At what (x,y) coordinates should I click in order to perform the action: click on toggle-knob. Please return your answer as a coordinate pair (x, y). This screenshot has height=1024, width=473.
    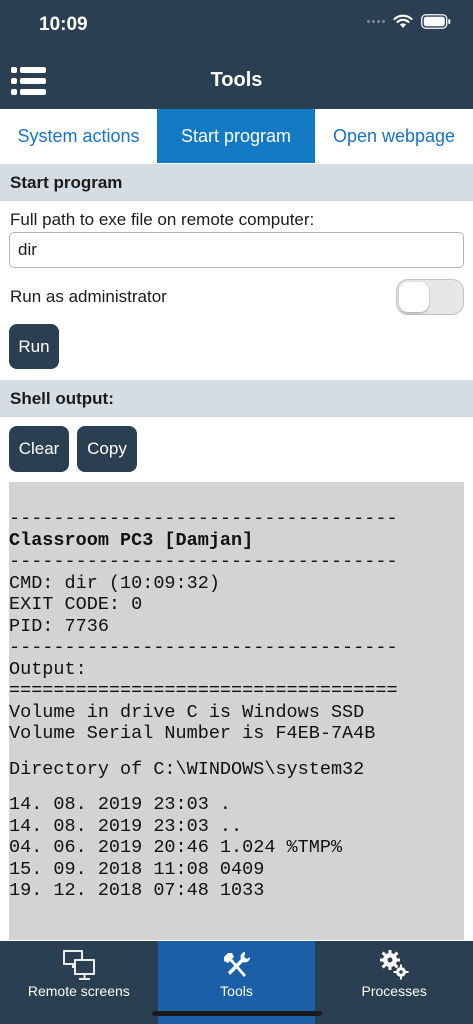
    Looking at the image, I should click on (414, 297).